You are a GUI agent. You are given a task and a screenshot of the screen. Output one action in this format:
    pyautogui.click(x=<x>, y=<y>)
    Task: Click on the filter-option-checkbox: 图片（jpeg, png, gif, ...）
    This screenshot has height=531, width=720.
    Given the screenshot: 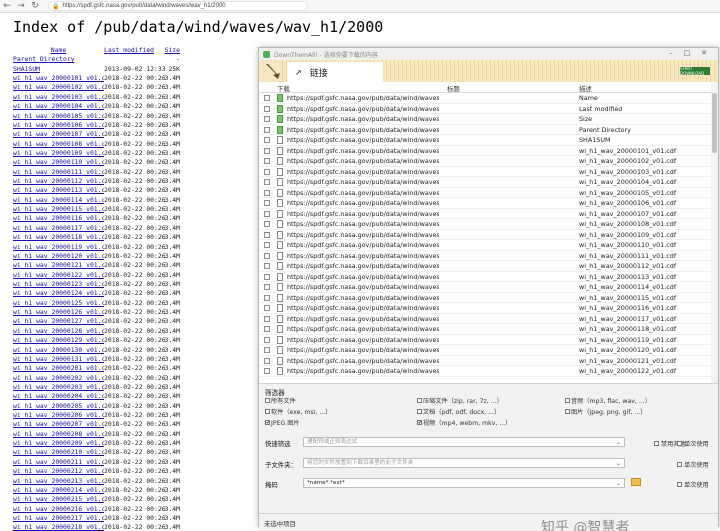 What is the action you would take?
    pyautogui.click(x=605, y=411)
    